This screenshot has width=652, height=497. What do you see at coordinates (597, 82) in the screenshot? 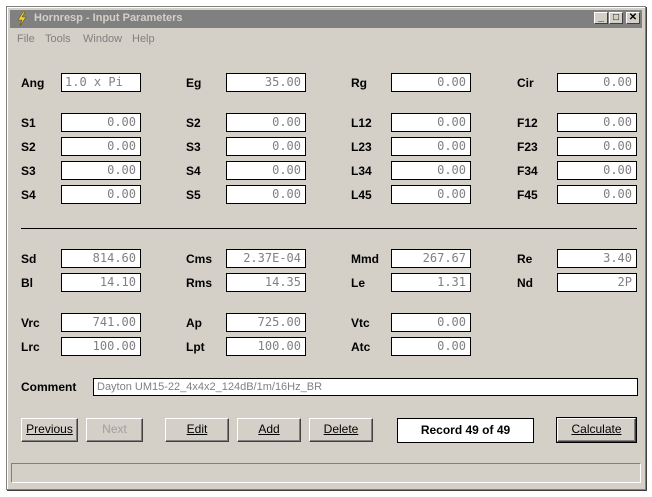
I see `cir-field: 0.00` at bounding box center [597, 82].